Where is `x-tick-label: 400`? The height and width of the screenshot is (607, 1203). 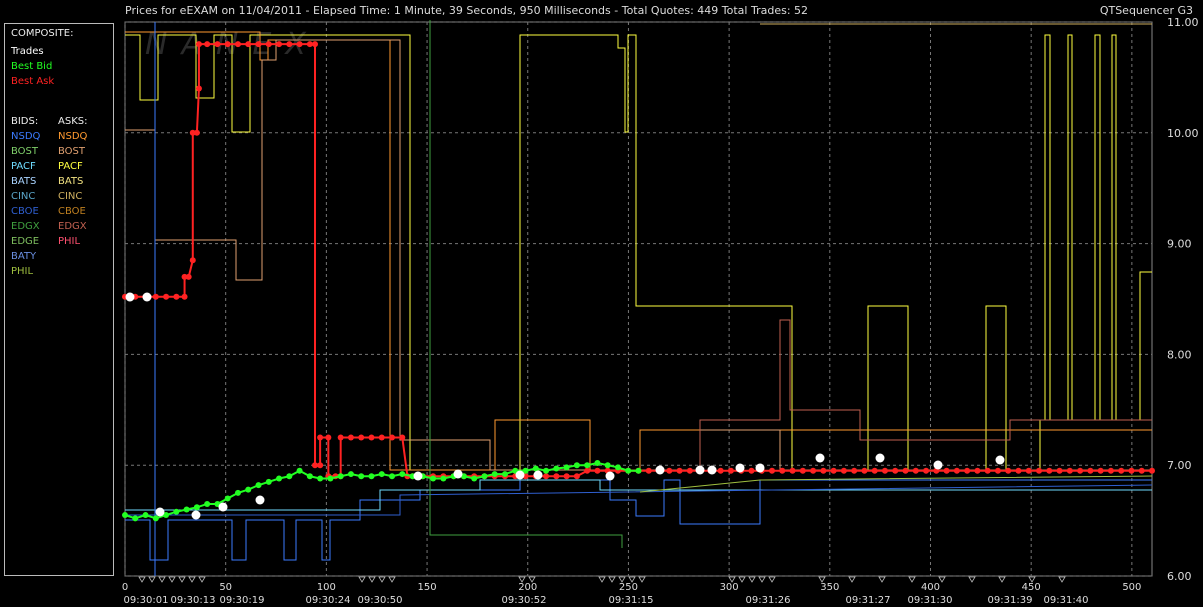
x-tick-label: 400 is located at coordinates (930, 587).